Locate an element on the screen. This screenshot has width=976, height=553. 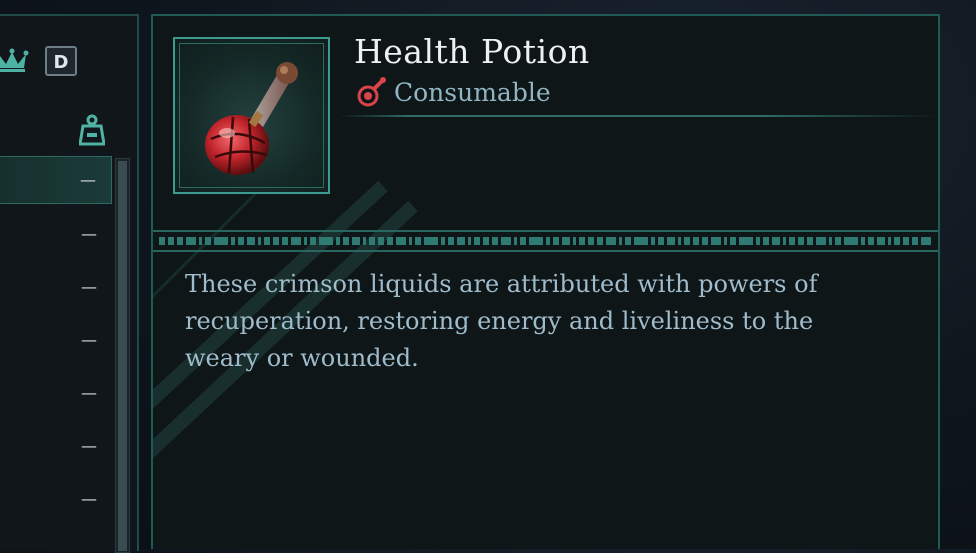
scrollbar is located at coordinates (122, 355).